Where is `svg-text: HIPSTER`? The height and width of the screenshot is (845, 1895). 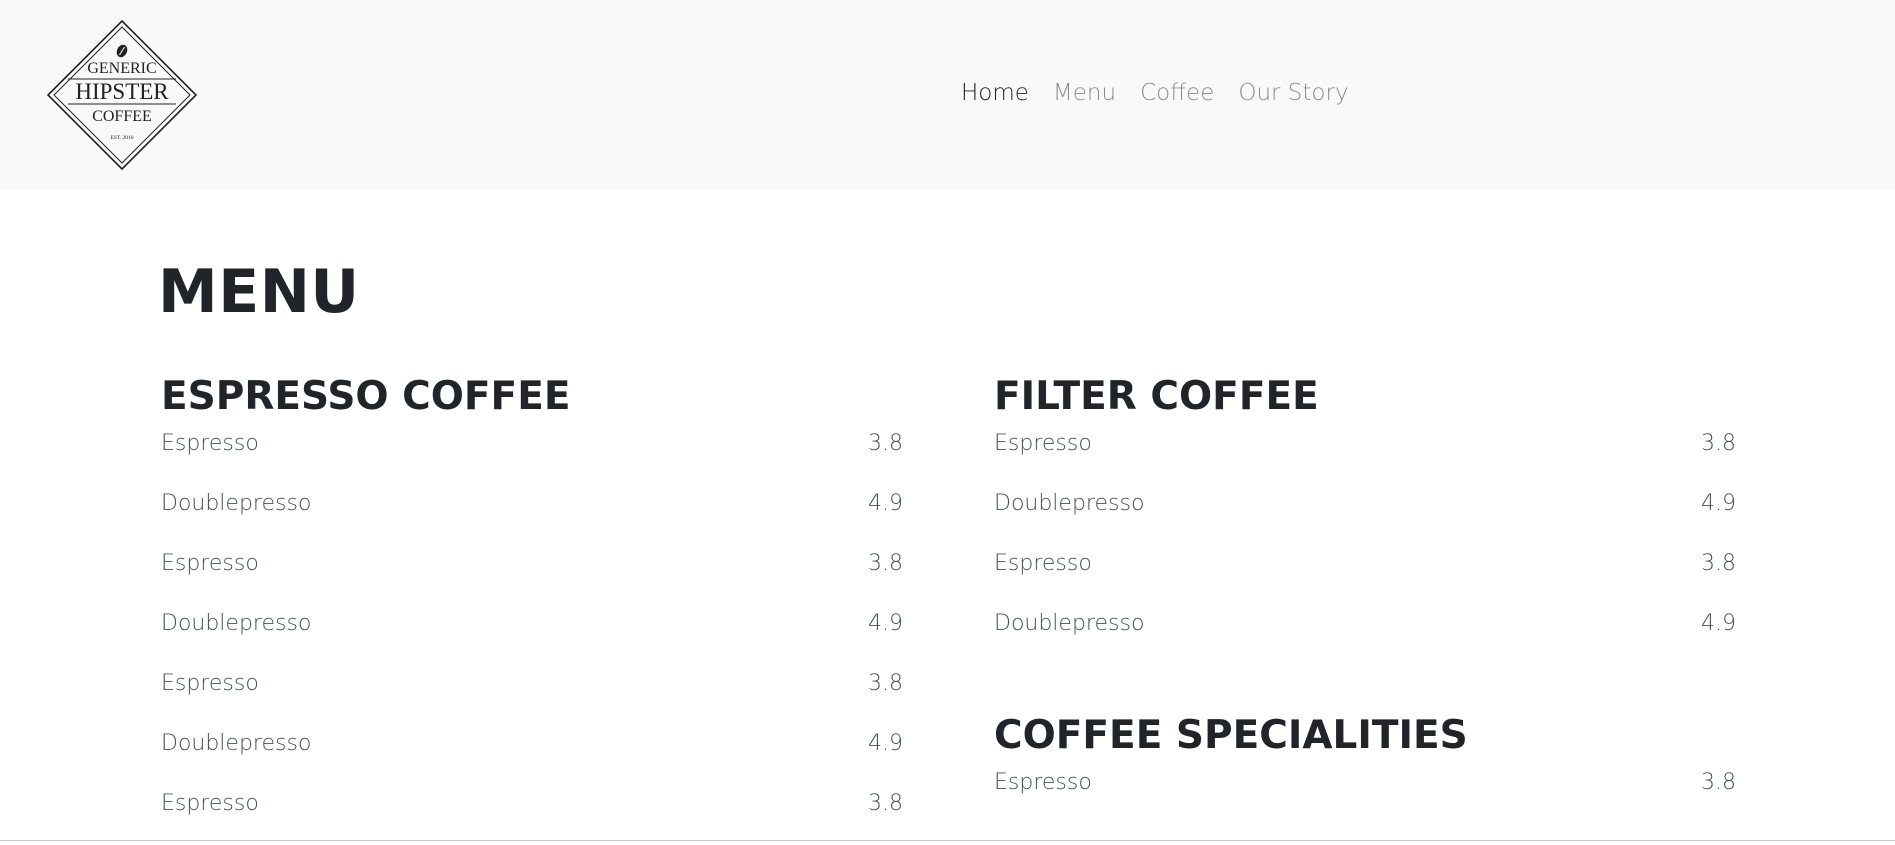
svg-text: HIPSTER is located at coordinates (122, 91).